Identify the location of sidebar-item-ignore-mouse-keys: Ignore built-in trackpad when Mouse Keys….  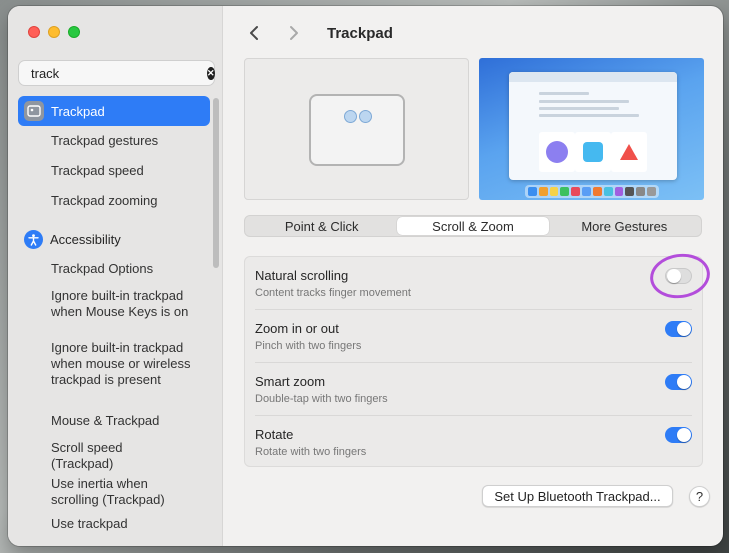
(114, 312).